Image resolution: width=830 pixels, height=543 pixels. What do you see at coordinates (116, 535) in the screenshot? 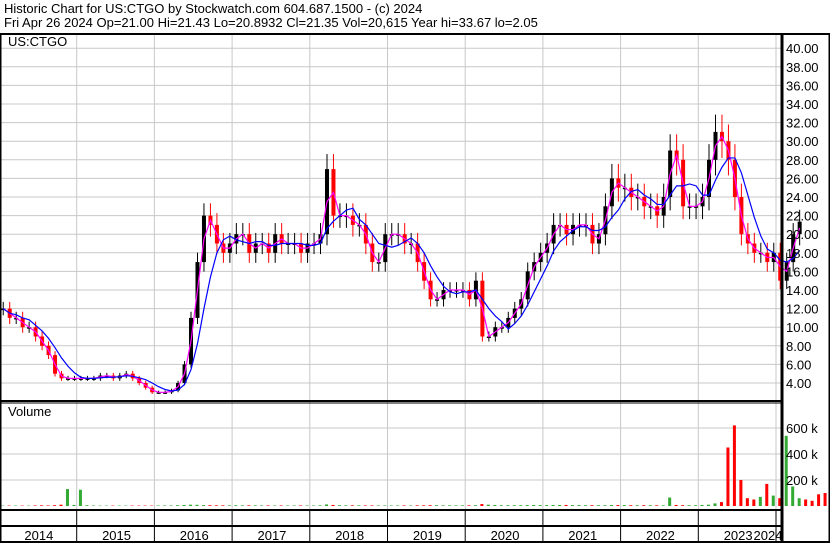
I see `year-label: 2015` at bounding box center [116, 535].